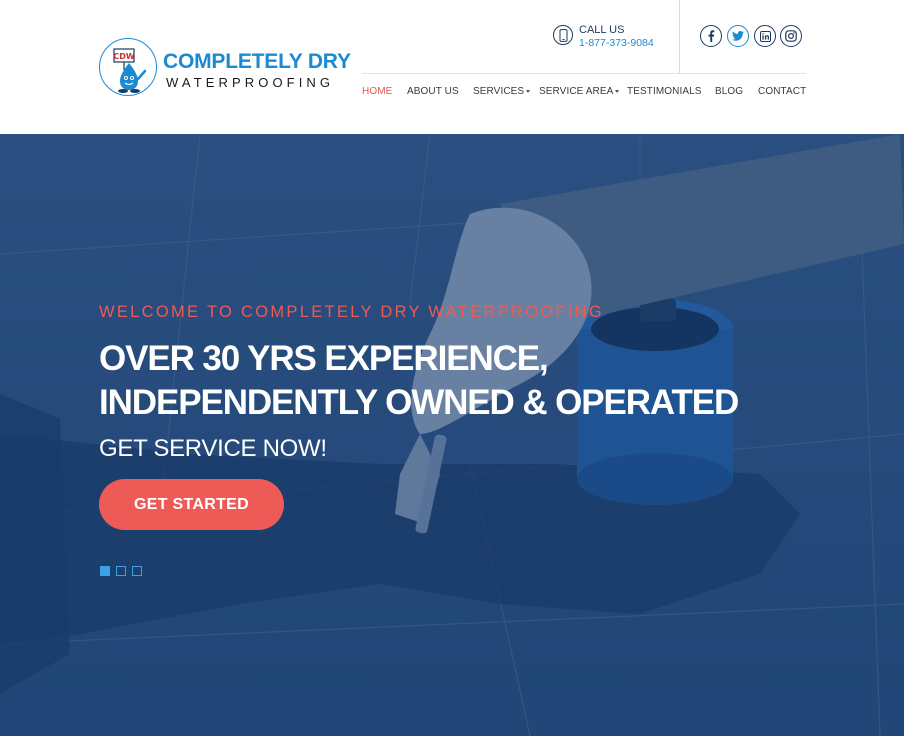 This screenshot has width=904, height=736. What do you see at coordinates (257, 61) in the screenshot?
I see `brand-name: COMPLETELY DRY` at bounding box center [257, 61].